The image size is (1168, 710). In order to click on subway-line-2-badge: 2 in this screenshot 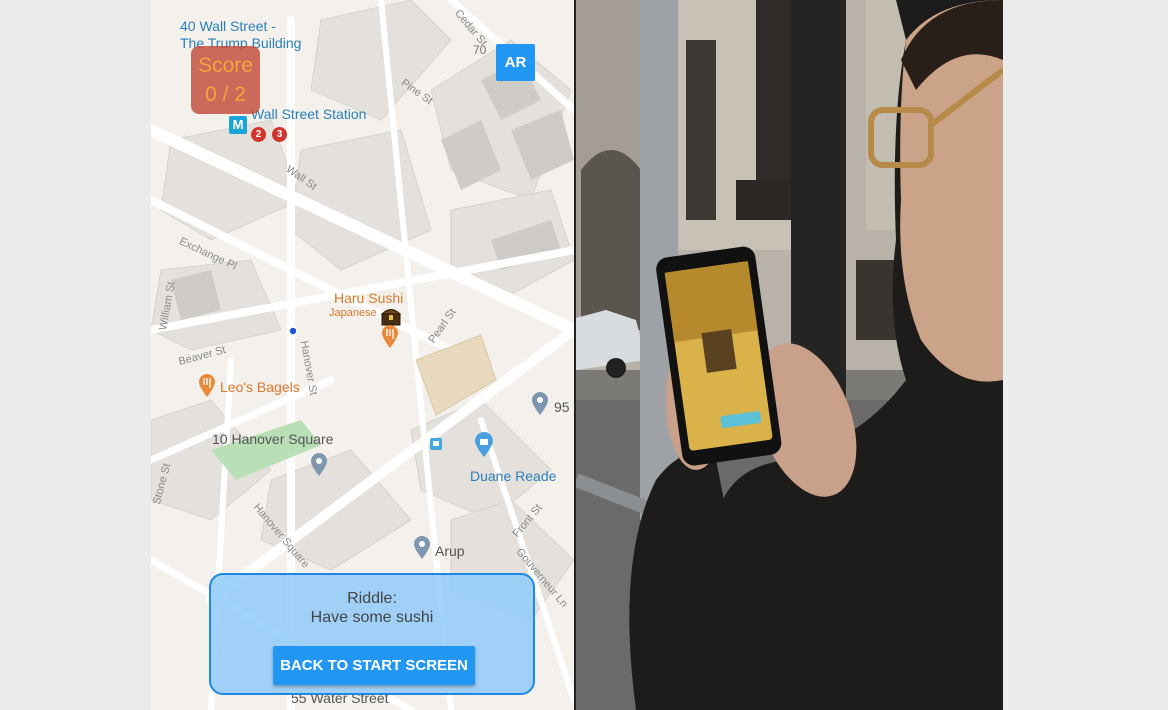, I will do `click(258, 134)`.